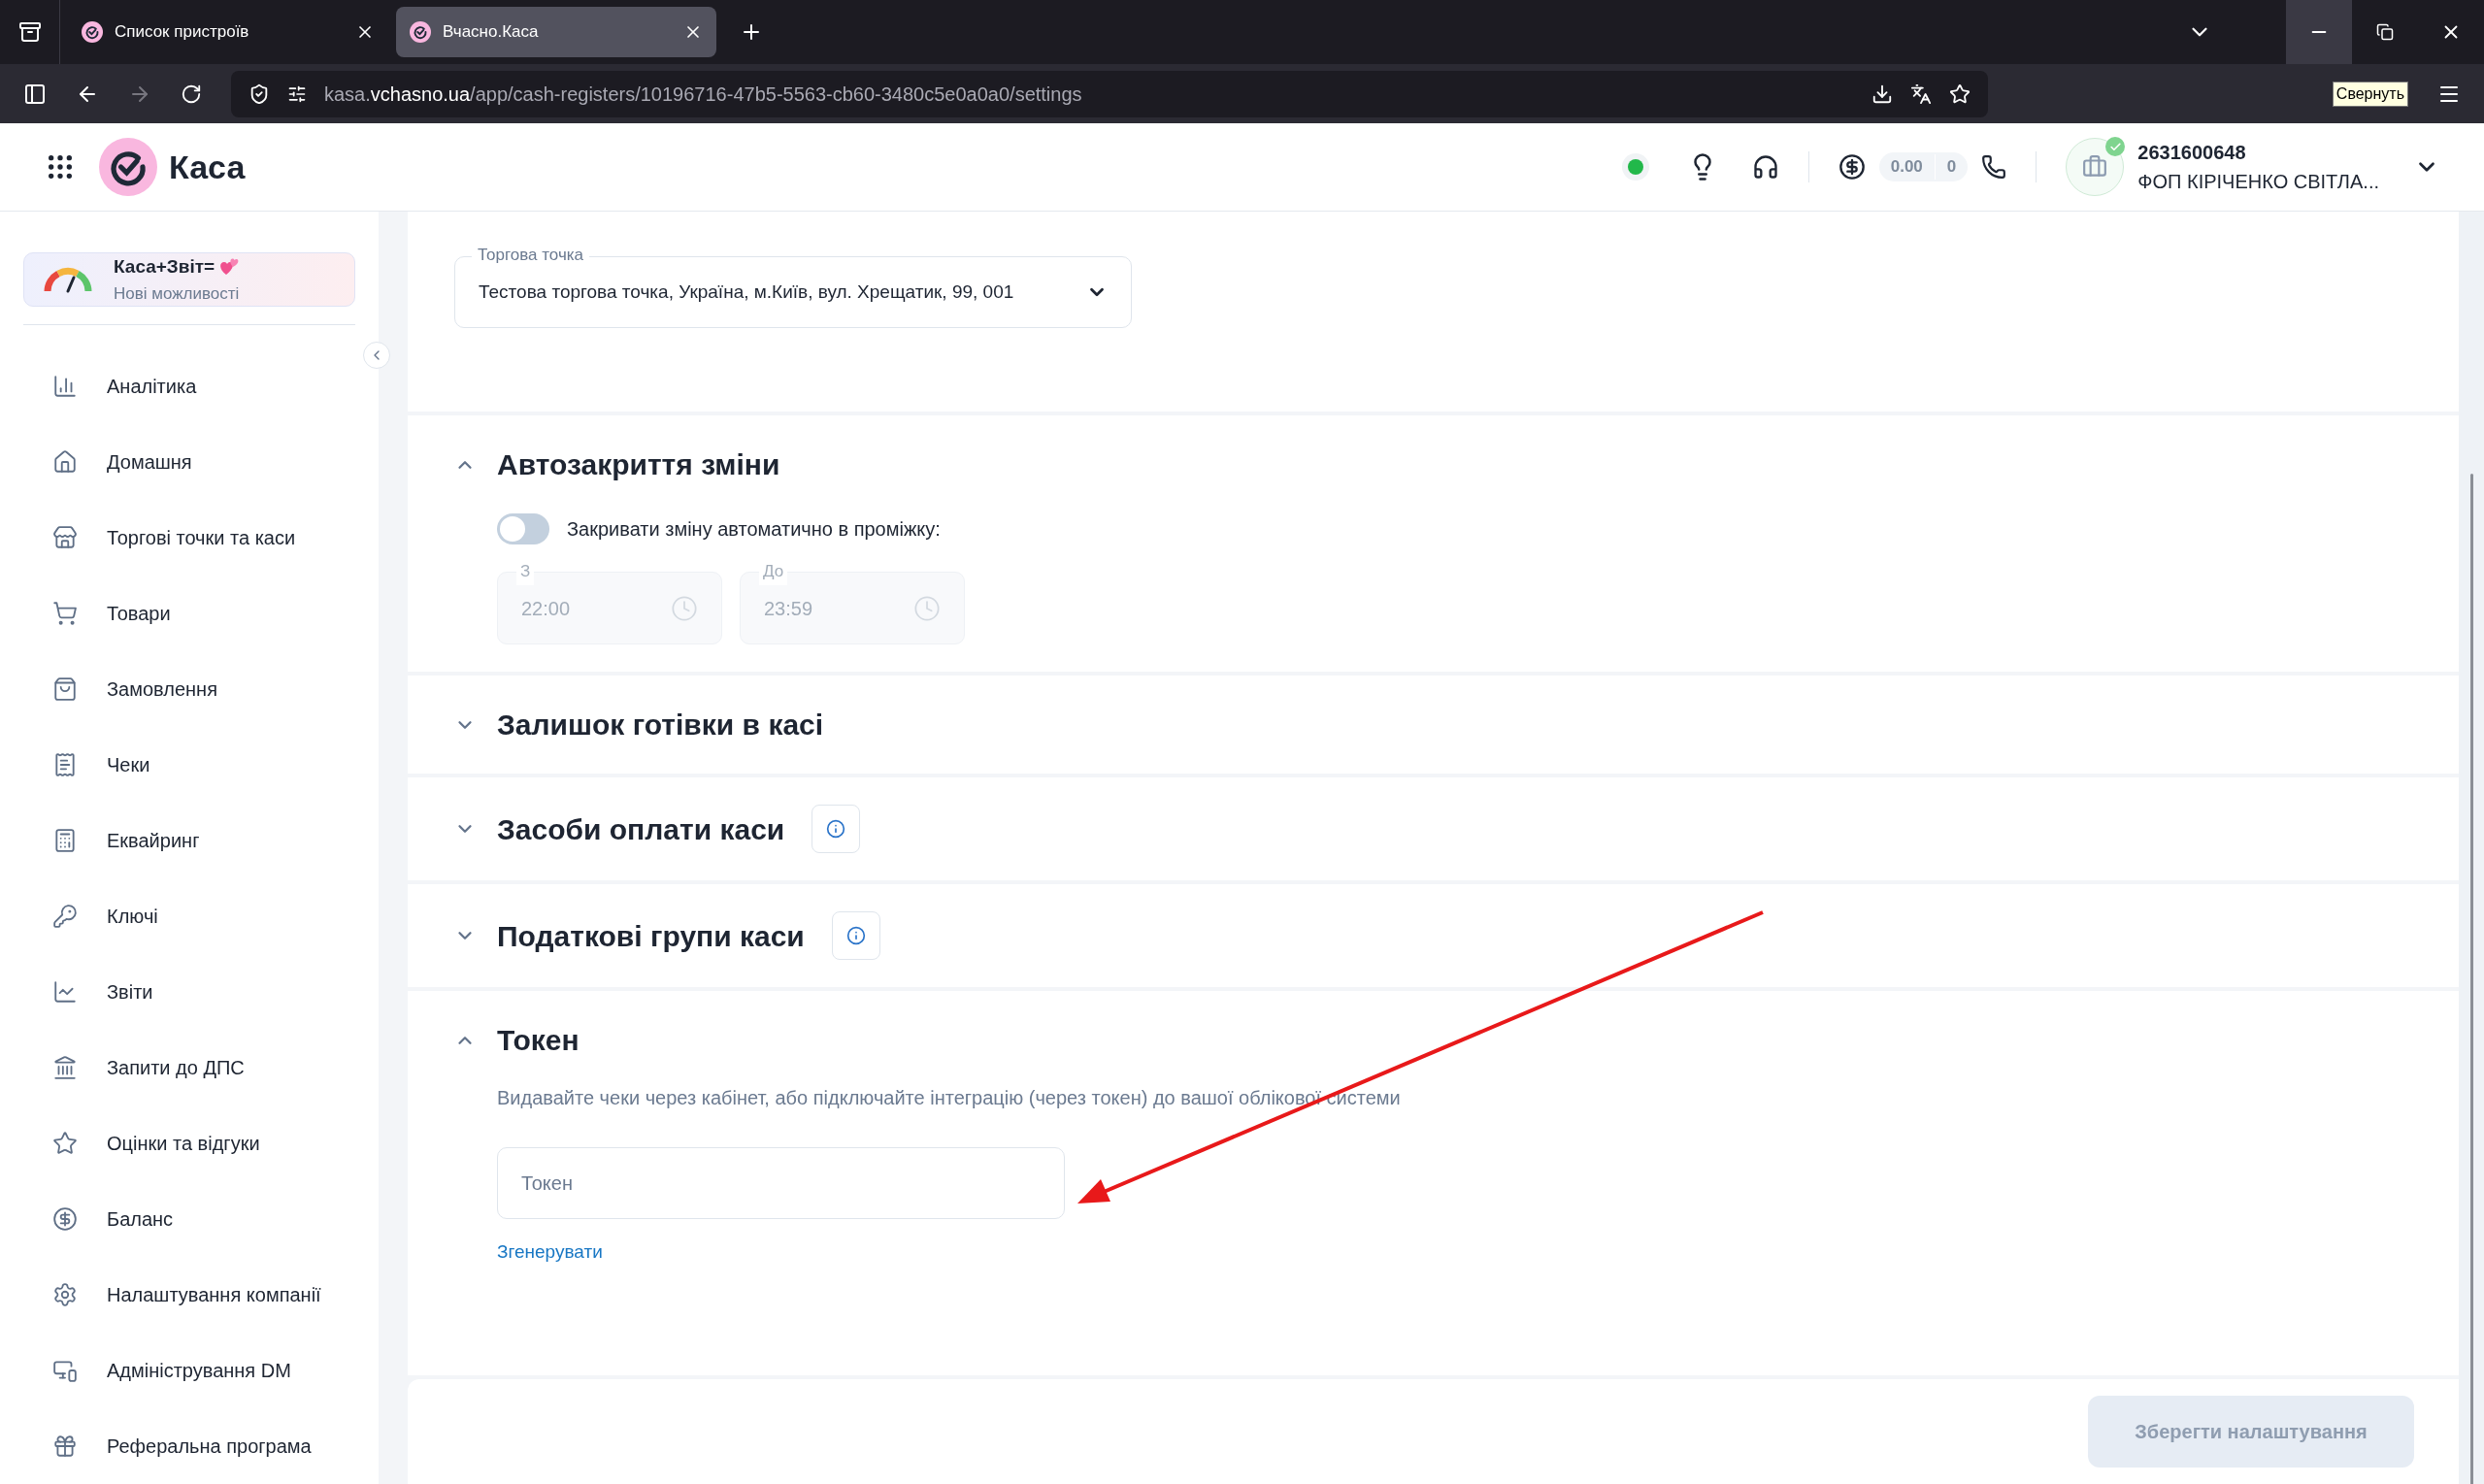  Describe the element at coordinates (191, 93) in the screenshot. I see `reload-icon` at that location.